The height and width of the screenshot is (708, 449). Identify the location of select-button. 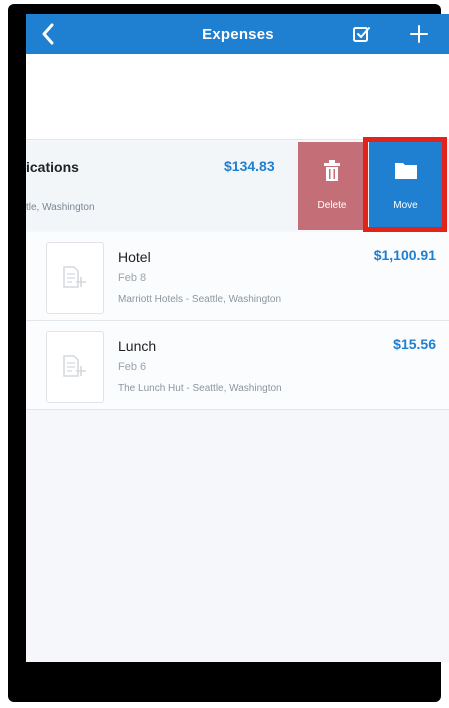
(362, 34).